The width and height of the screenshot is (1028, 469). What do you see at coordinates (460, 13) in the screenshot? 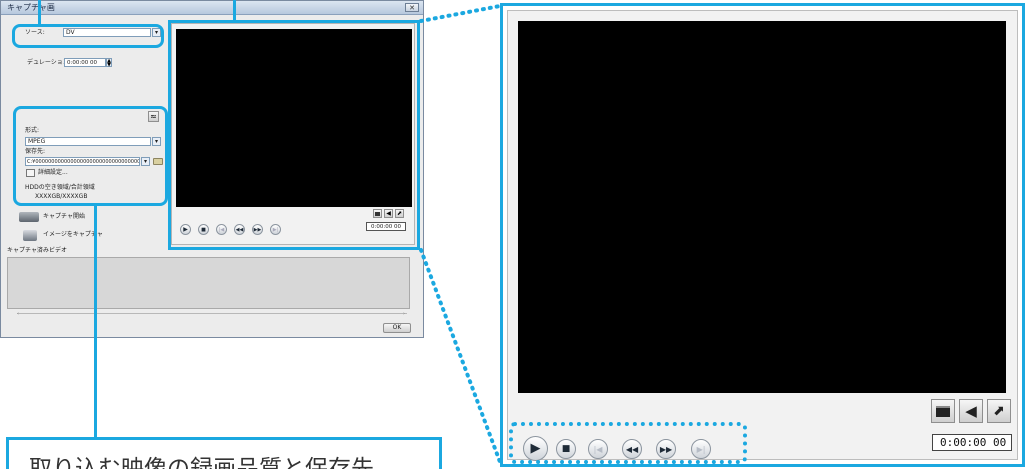
I see `zoom-line-top` at bounding box center [460, 13].